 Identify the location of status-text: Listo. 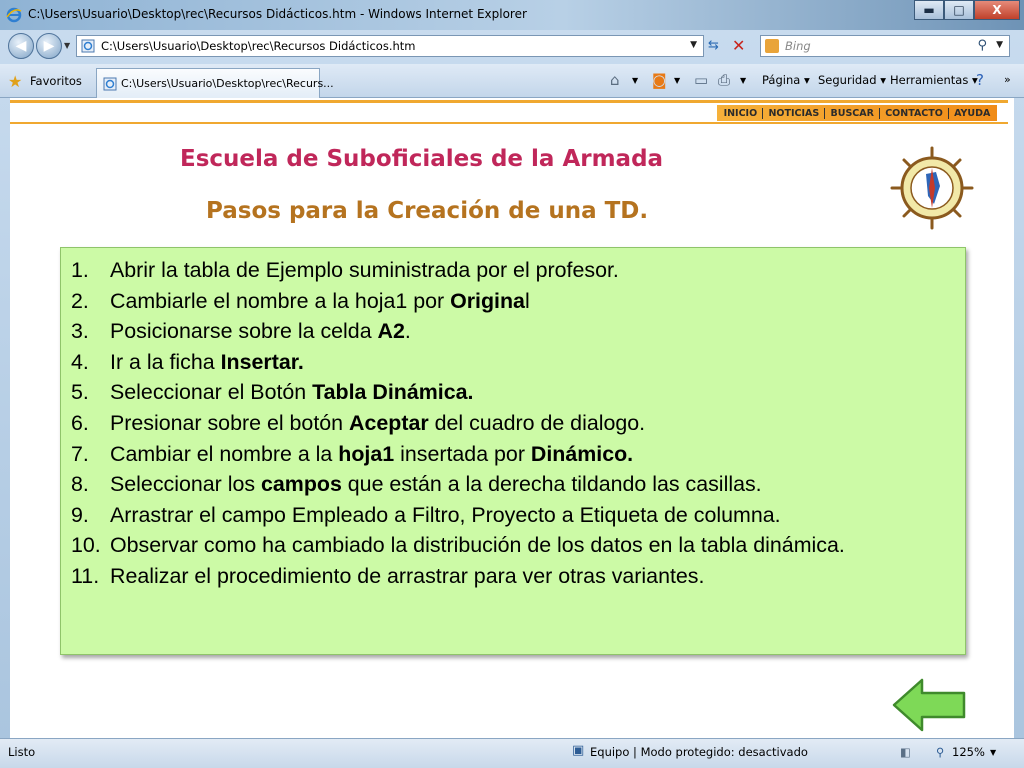
(22, 752).